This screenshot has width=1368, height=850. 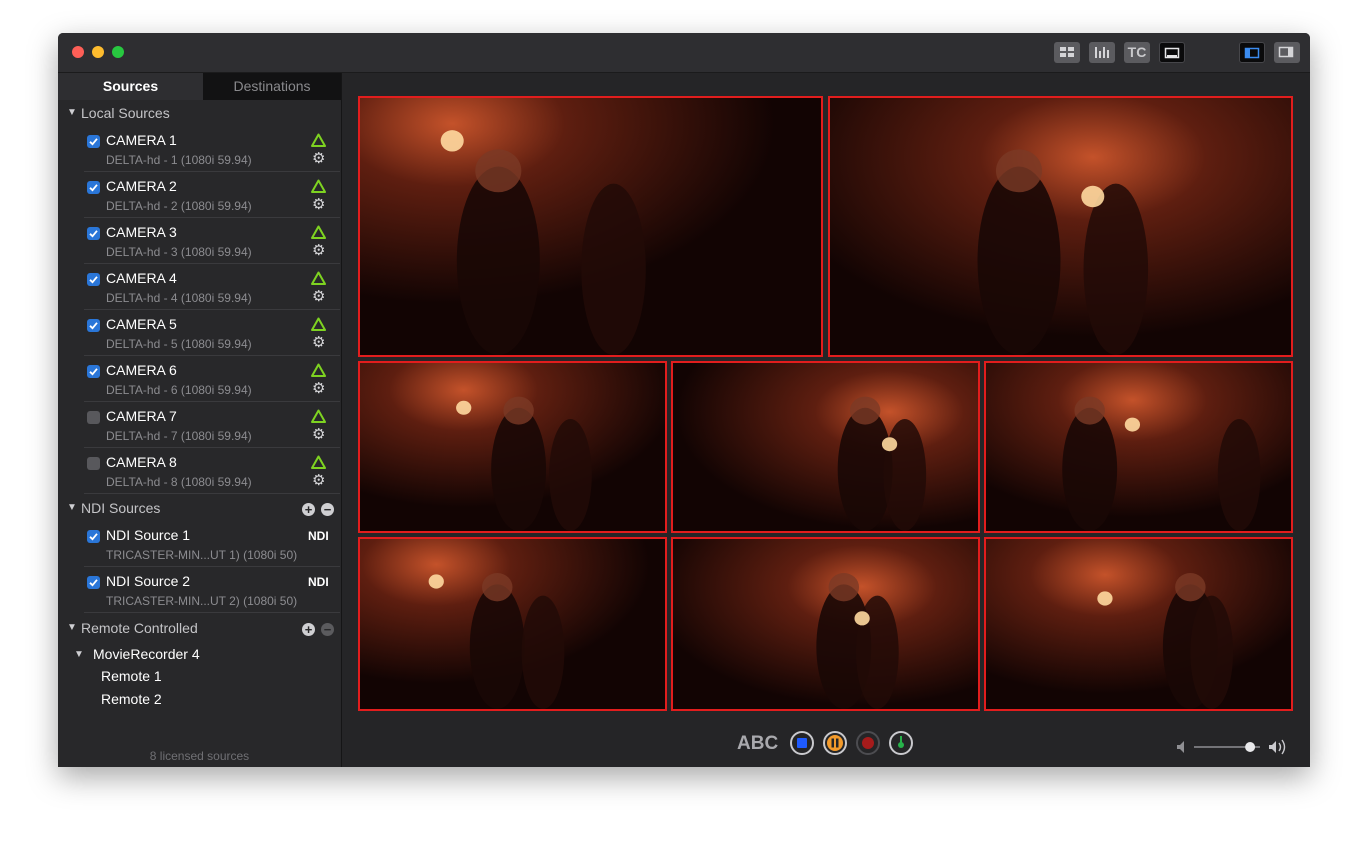 I want to click on minimize-window-button, so click(x=98, y=52).